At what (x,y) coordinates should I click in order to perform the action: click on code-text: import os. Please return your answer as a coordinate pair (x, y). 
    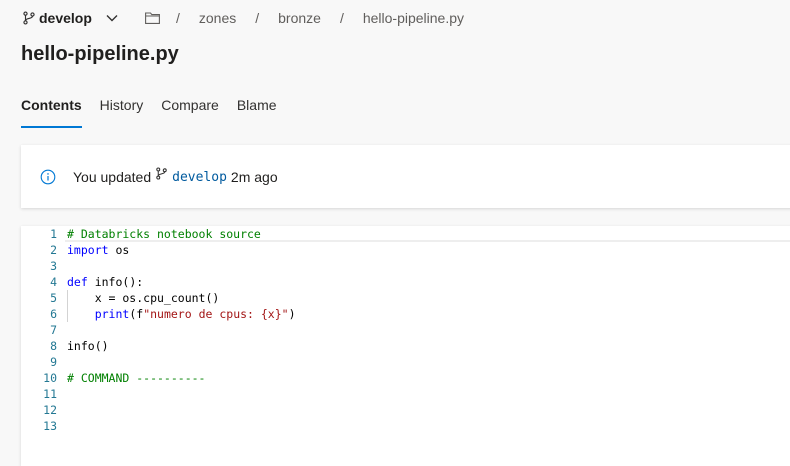
    Looking at the image, I should click on (98, 250).